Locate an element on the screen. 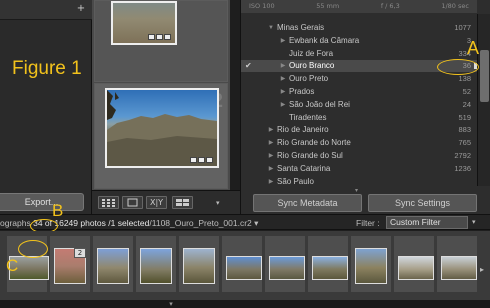 This screenshot has height=308, width=490. folder-row: ▶ Ouro Preto 138 is located at coordinates (359, 79).